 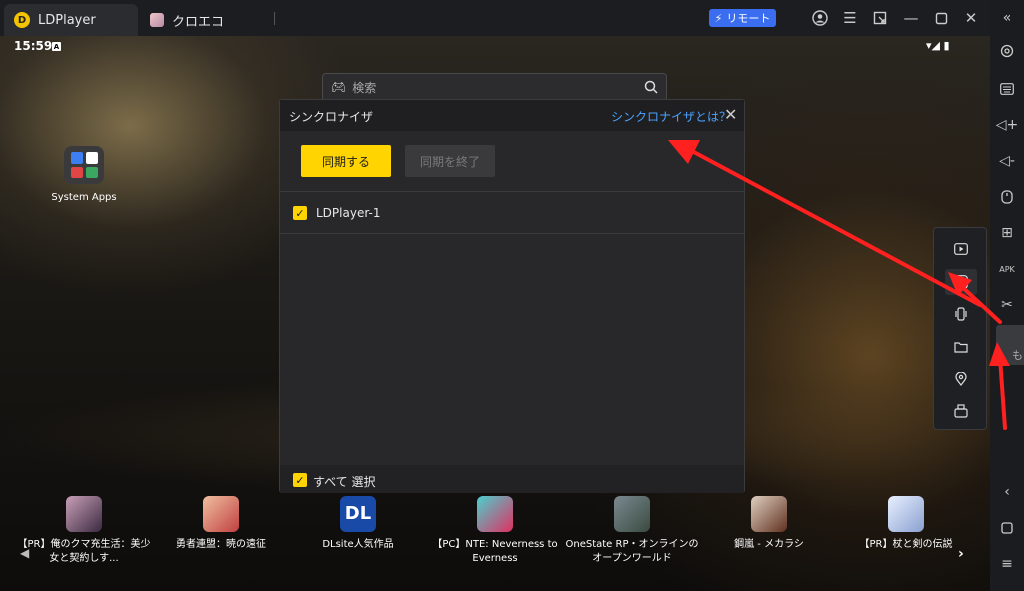 What do you see at coordinates (346, 161) in the screenshot?
I see `start-sync-button: 同期する` at bounding box center [346, 161].